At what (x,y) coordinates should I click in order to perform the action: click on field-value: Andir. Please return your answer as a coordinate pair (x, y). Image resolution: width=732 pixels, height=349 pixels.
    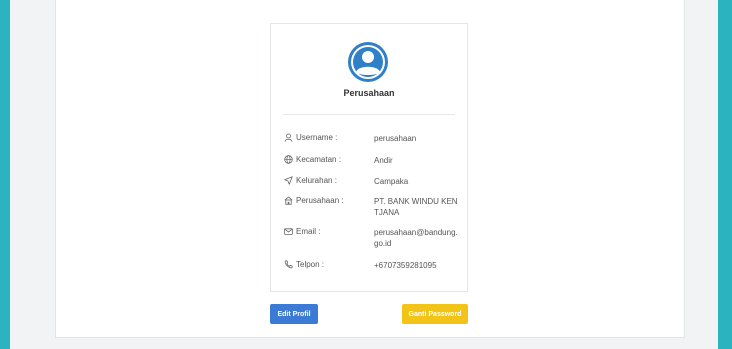
    Looking at the image, I should click on (383, 160).